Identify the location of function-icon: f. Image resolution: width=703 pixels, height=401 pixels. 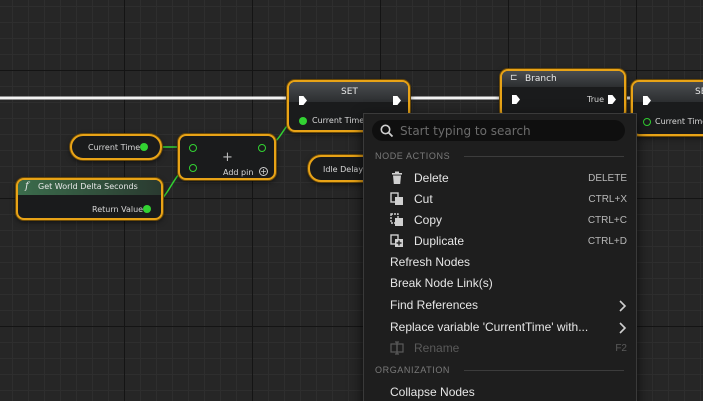
(27, 186).